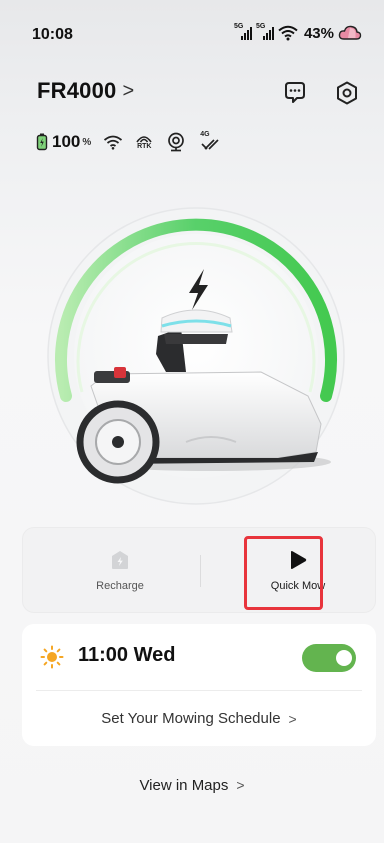 The height and width of the screenshot is (843, 384). I want to click on schedule-card: 11:00 Wed Set Your Mowing Schedule >, so click(199, 685).